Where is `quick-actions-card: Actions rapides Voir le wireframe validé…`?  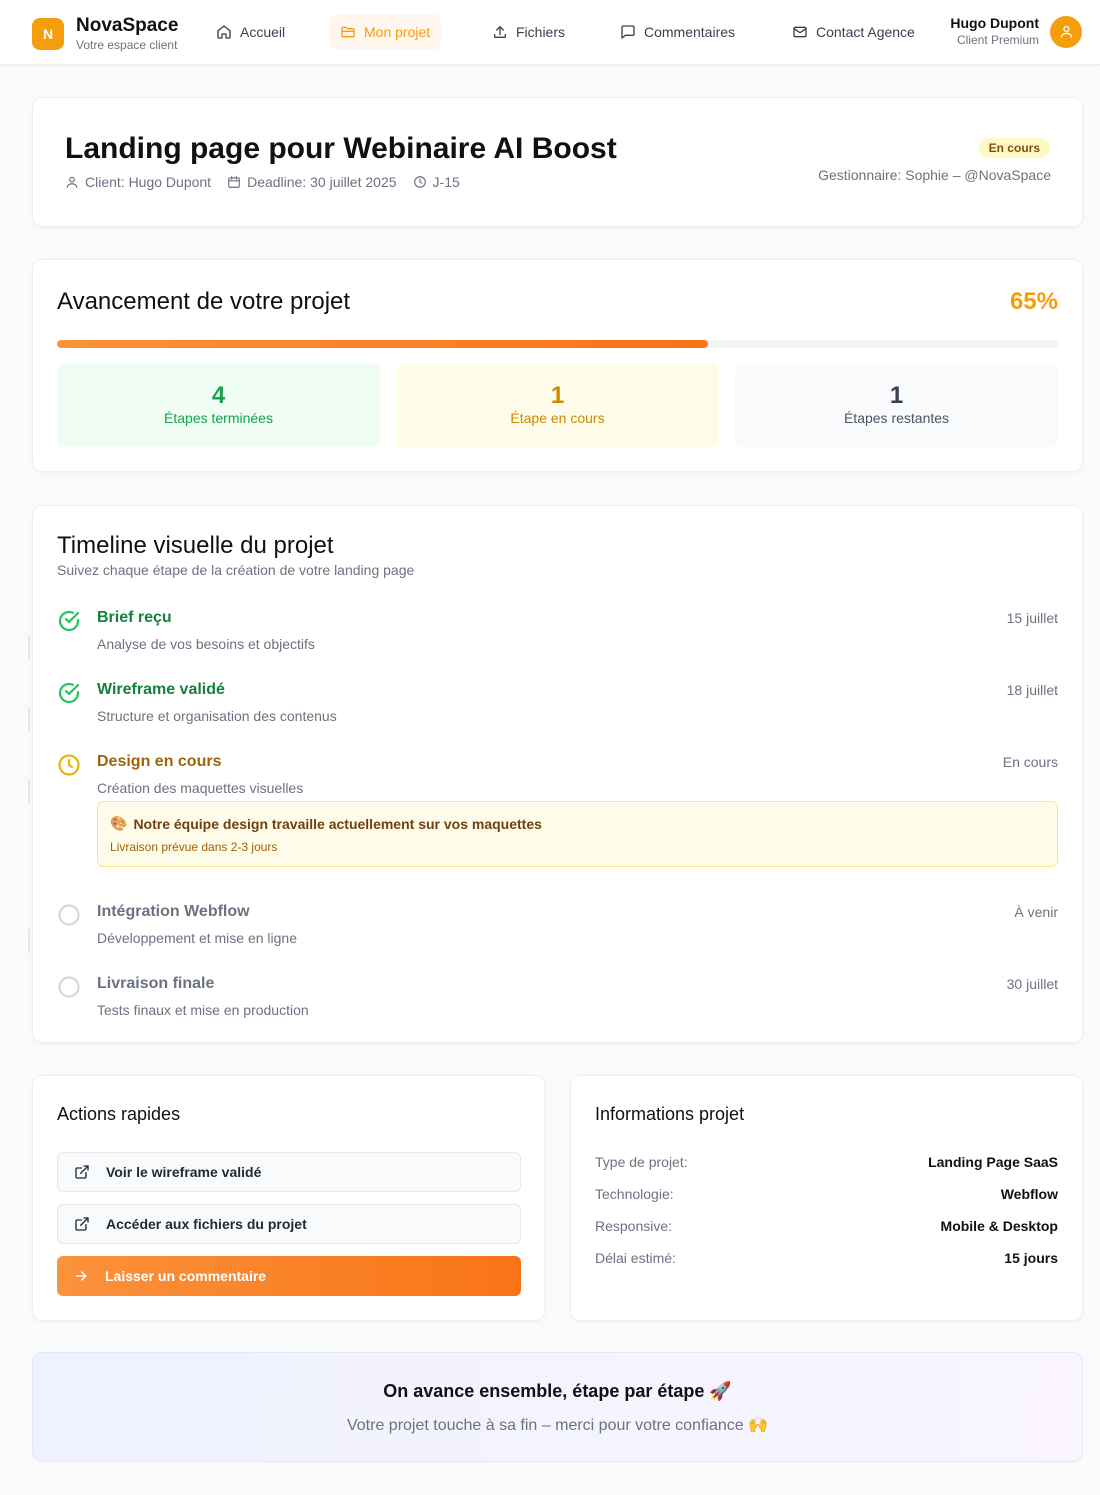 quick-actions-card: Actions rapides Voir le wireframe validé… is located at coordinates (288, 1198).